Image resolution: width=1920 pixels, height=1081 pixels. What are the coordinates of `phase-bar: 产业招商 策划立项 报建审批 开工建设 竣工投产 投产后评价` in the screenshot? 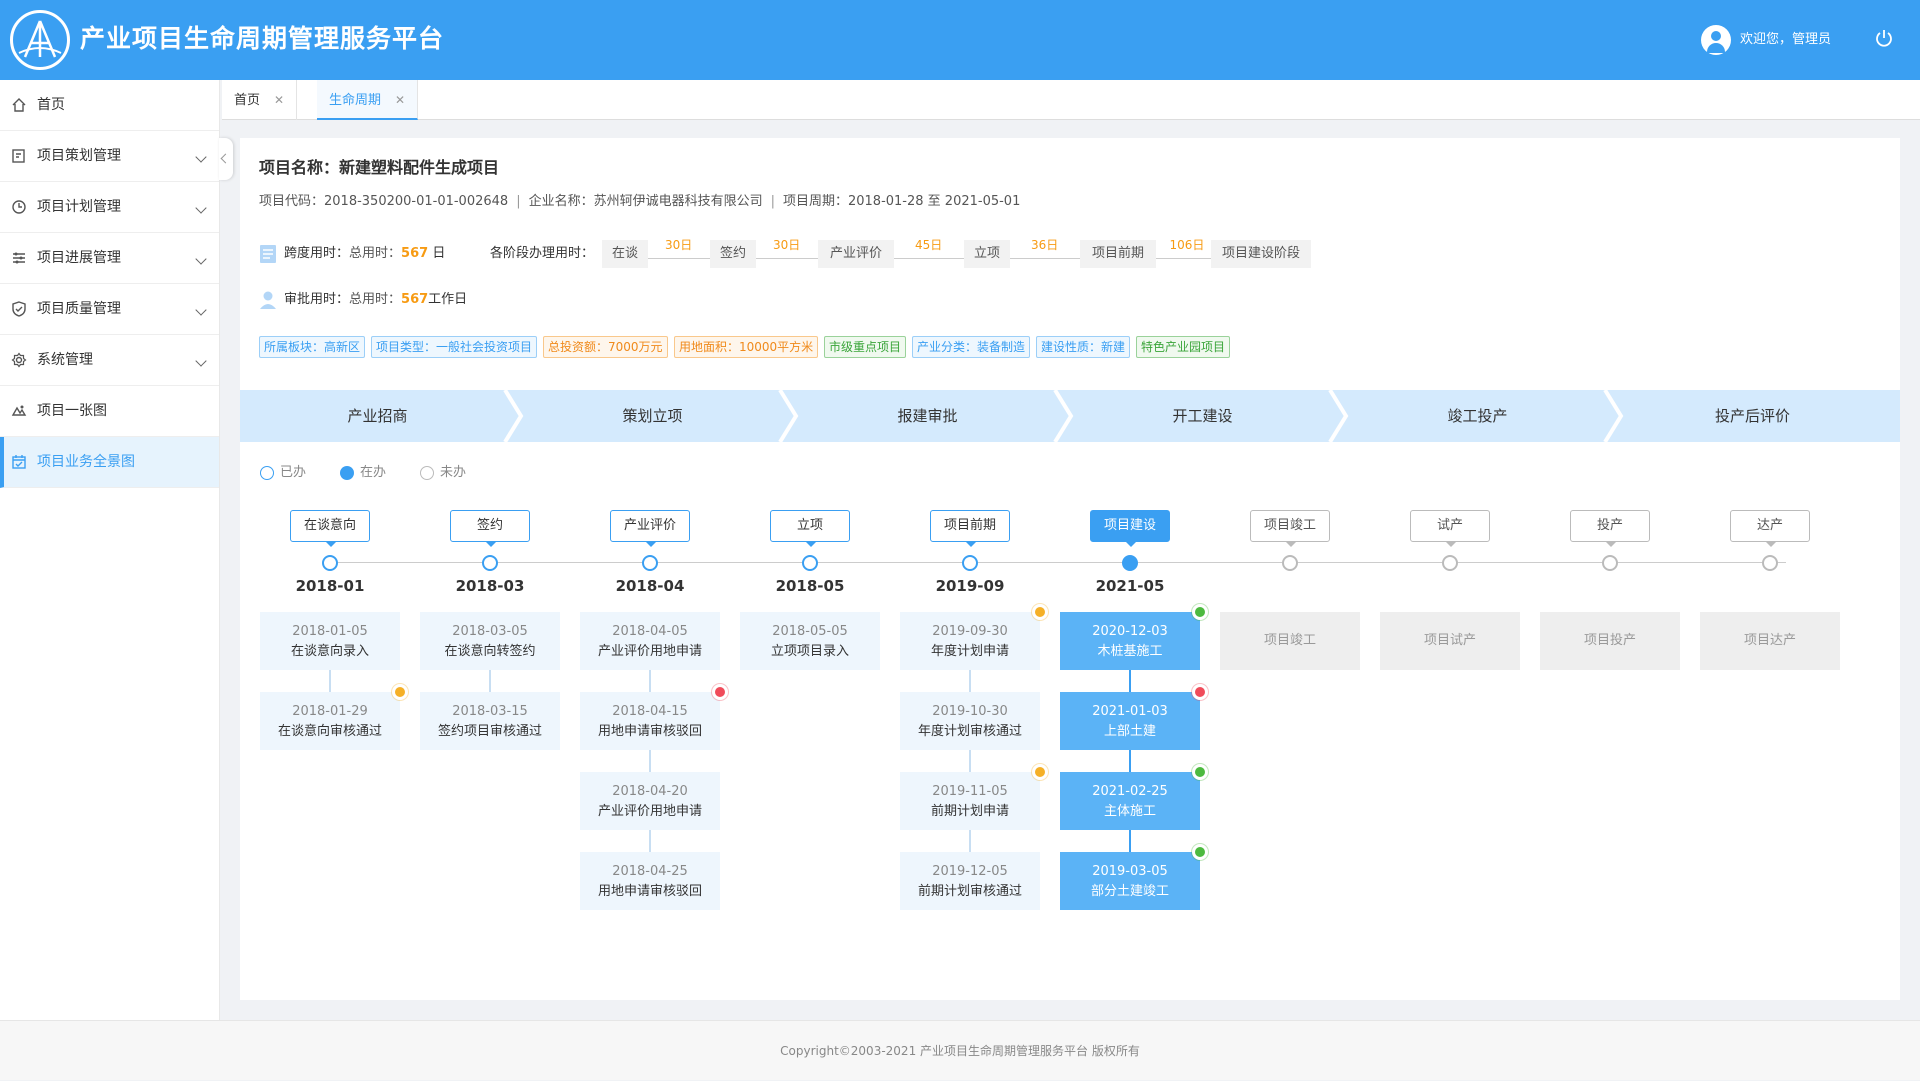 It's located at (1070, 416).